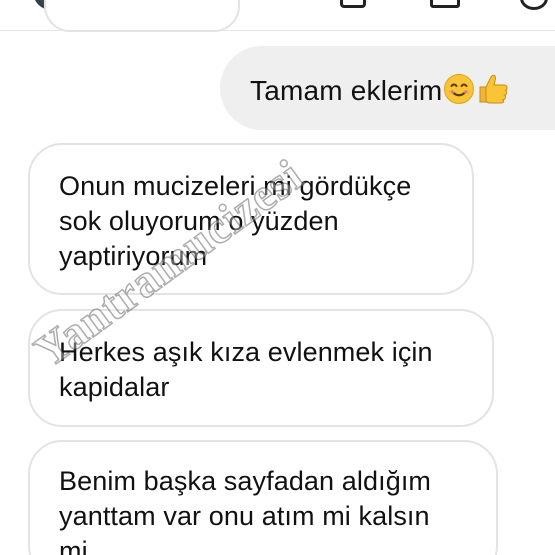 The width and height of the screenshot is (555, 555). I want to click on previous-message-bubble, so click(142, 16).